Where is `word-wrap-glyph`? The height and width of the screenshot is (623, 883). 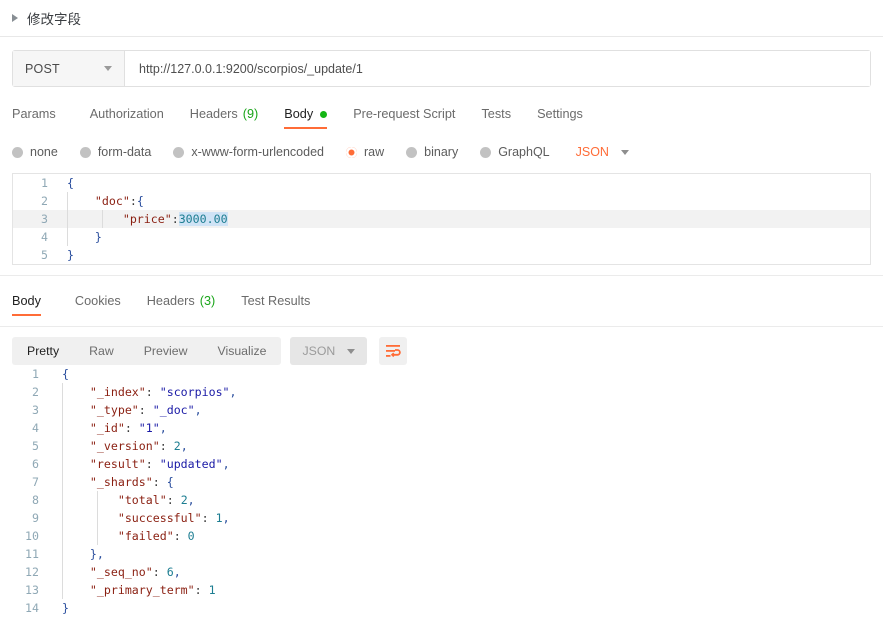
word-wrap-glyph is located at coordinates (394, 351).